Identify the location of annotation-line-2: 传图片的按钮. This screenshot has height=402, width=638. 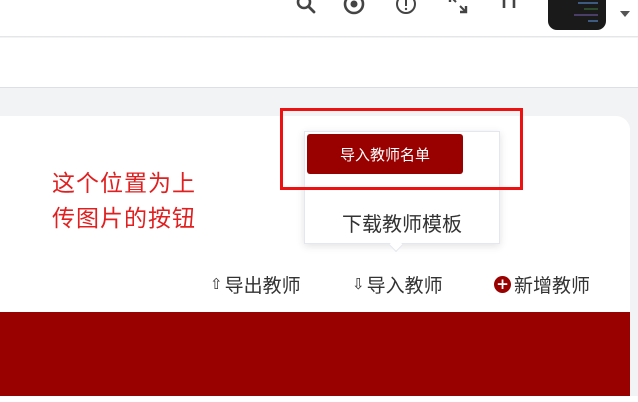
(124, 219).